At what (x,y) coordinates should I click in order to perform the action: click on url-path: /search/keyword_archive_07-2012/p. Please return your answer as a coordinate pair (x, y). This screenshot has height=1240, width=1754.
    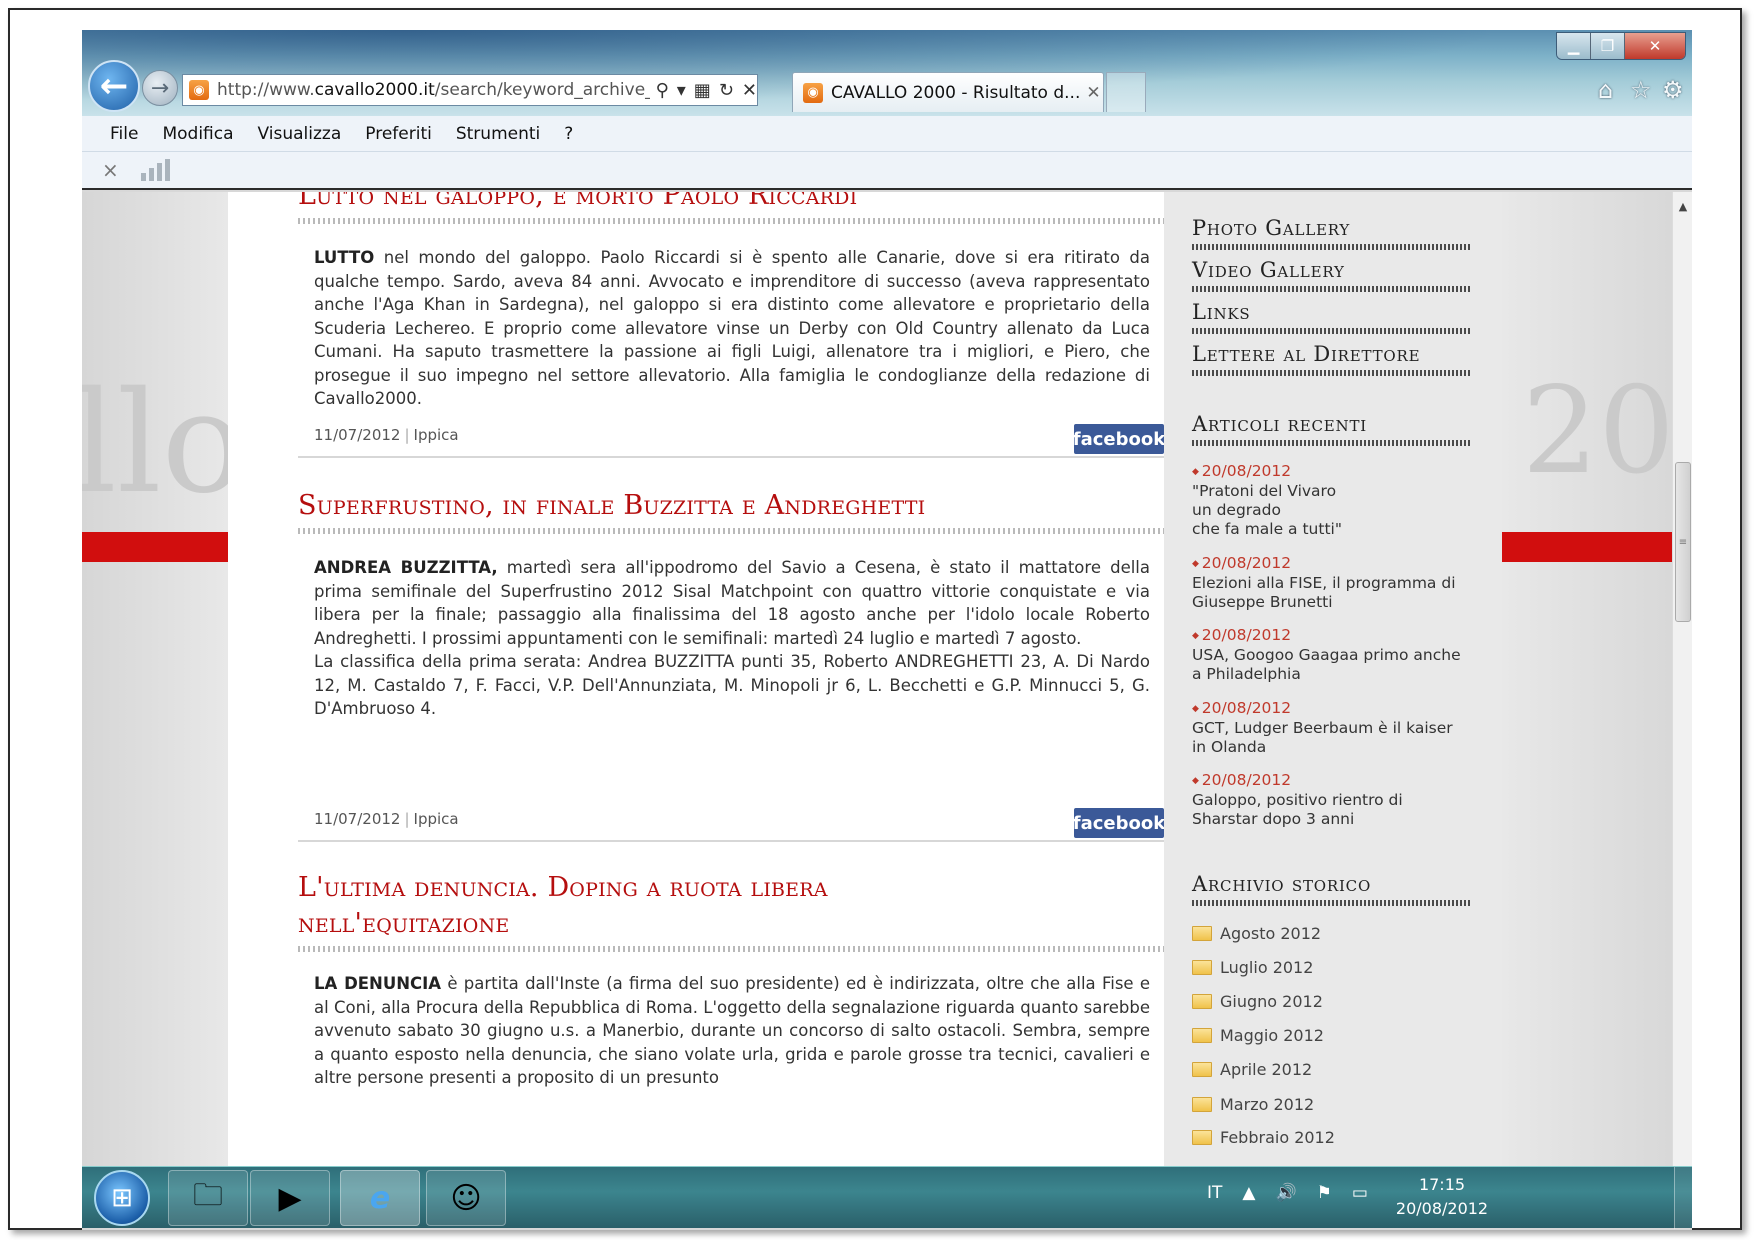
    Looking at the image, I should click on (542, 90).